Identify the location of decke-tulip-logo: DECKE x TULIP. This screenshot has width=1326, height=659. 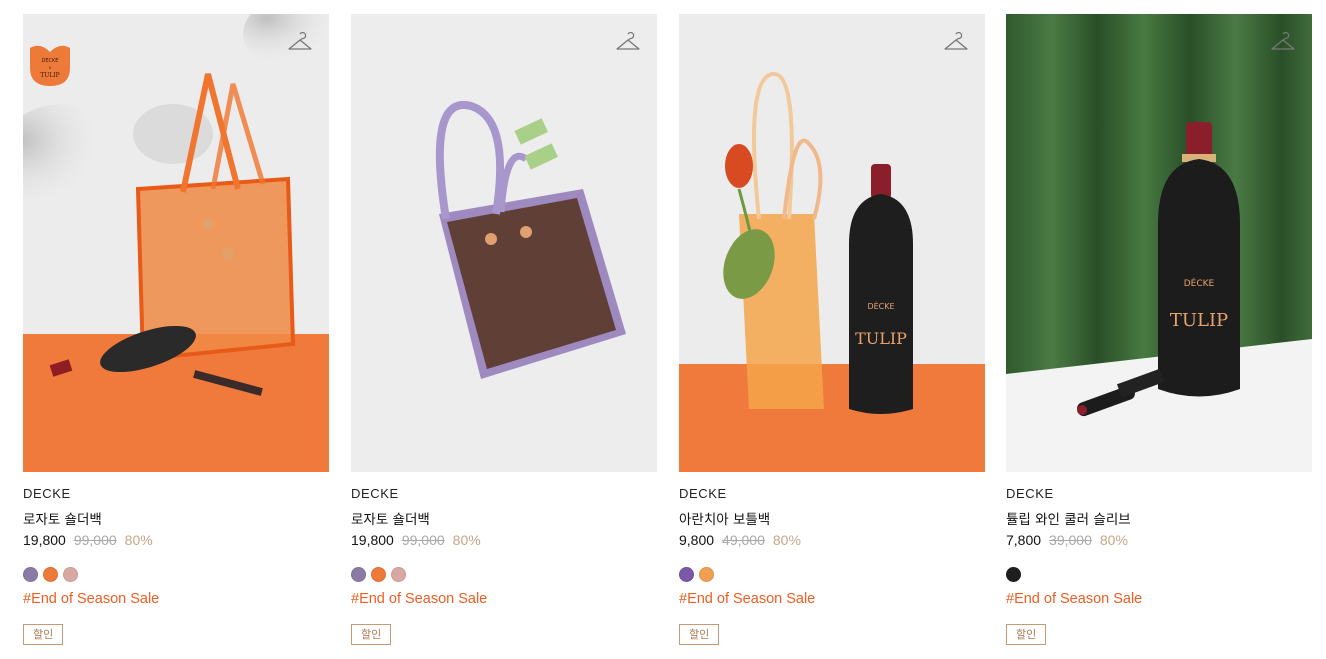
(50, 65).